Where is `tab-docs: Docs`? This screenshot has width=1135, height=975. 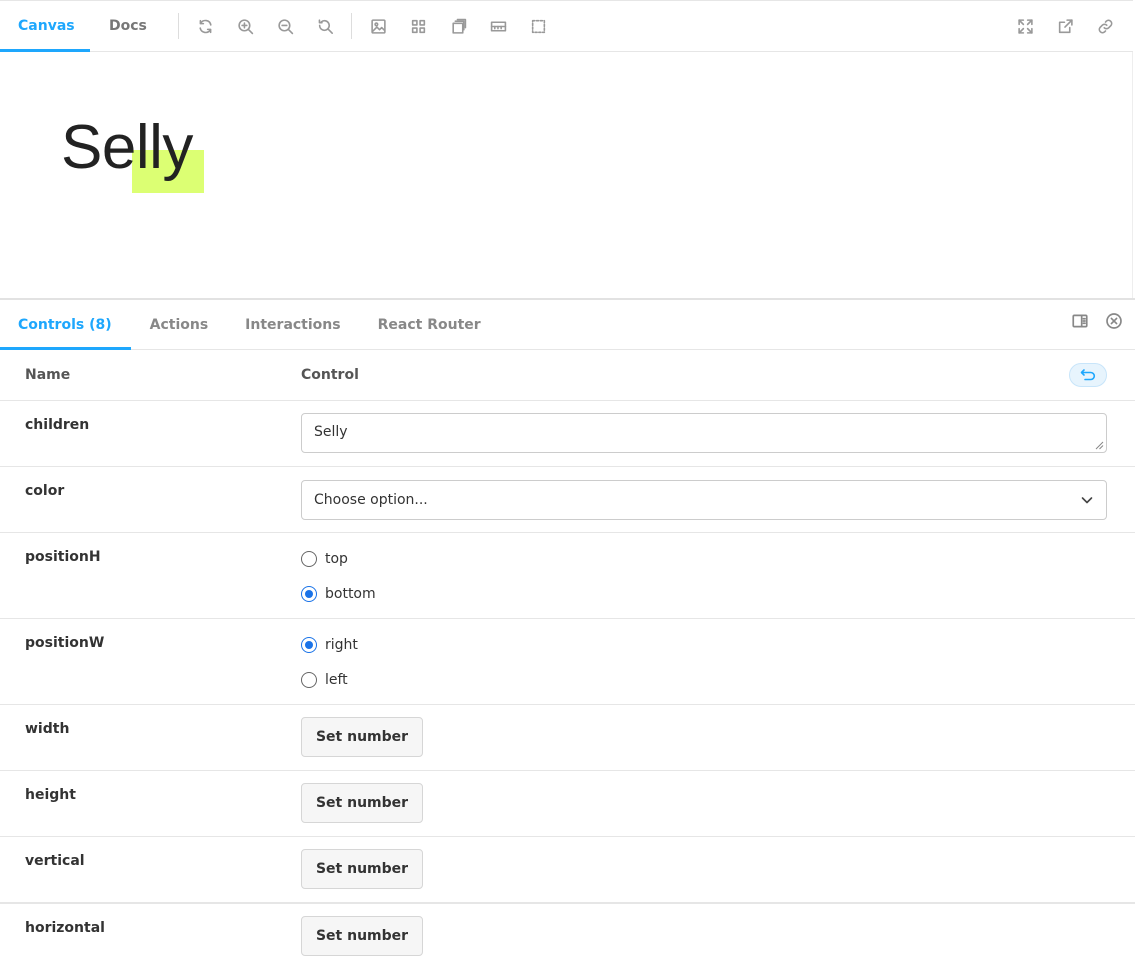
tab-docs: Docs is located at coordinates (131, 26).